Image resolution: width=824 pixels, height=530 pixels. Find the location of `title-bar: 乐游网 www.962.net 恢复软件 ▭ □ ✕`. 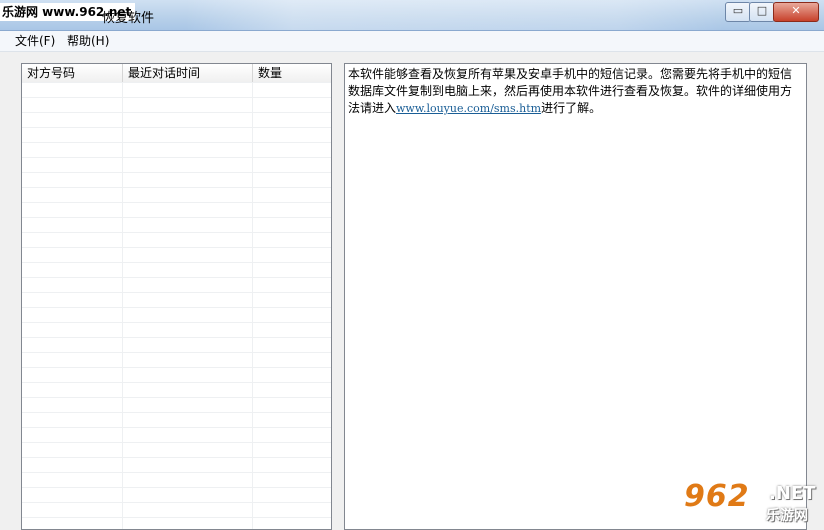

title-bar: 乐游网 www.962.net 恢复软件 ▭ □ ✕ is located at coordinates (412, 15).